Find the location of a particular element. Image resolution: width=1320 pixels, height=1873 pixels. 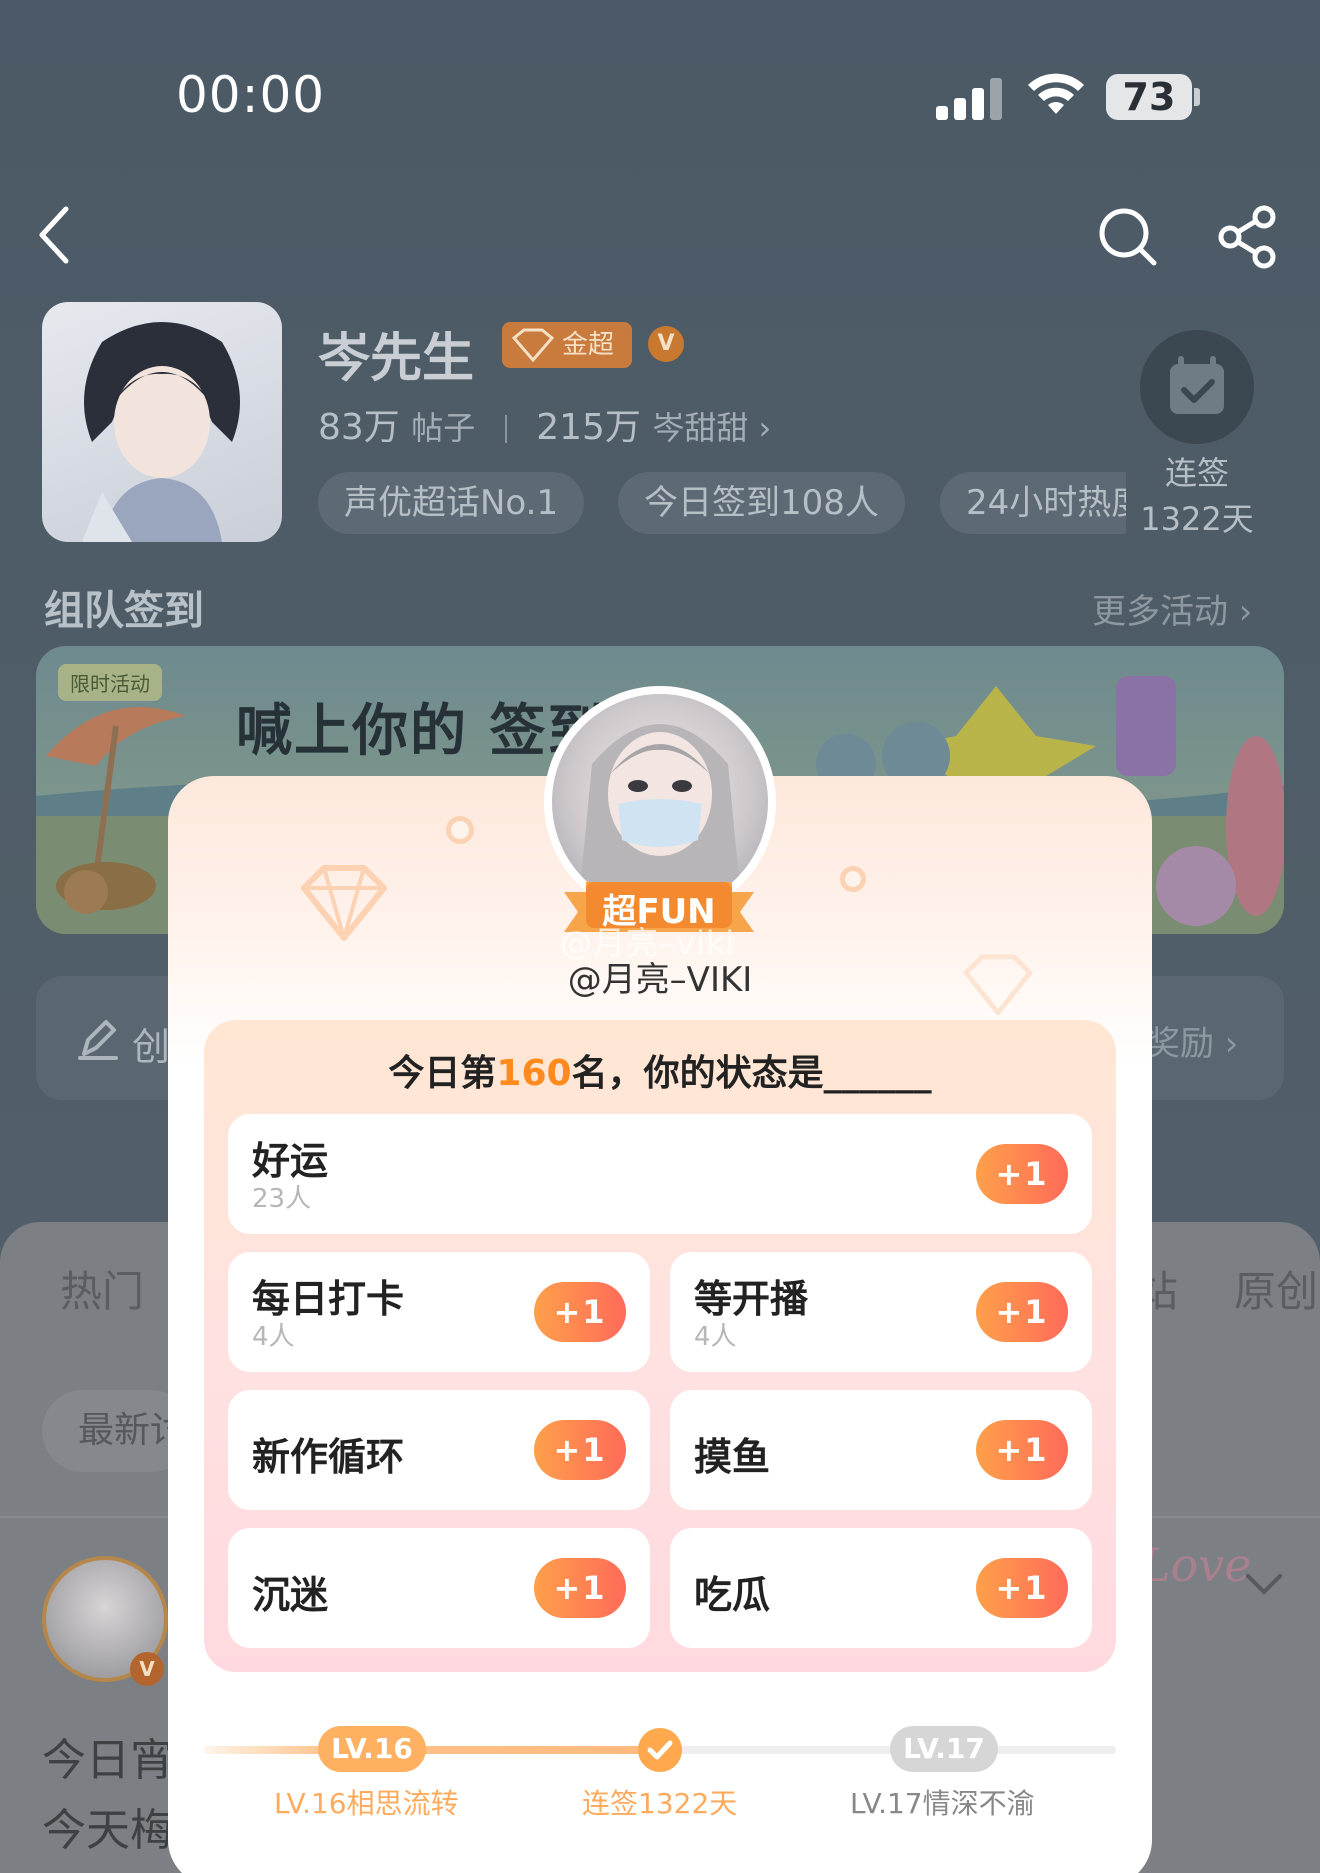

posts-count: 83万 is located at coordinates (359, 427).